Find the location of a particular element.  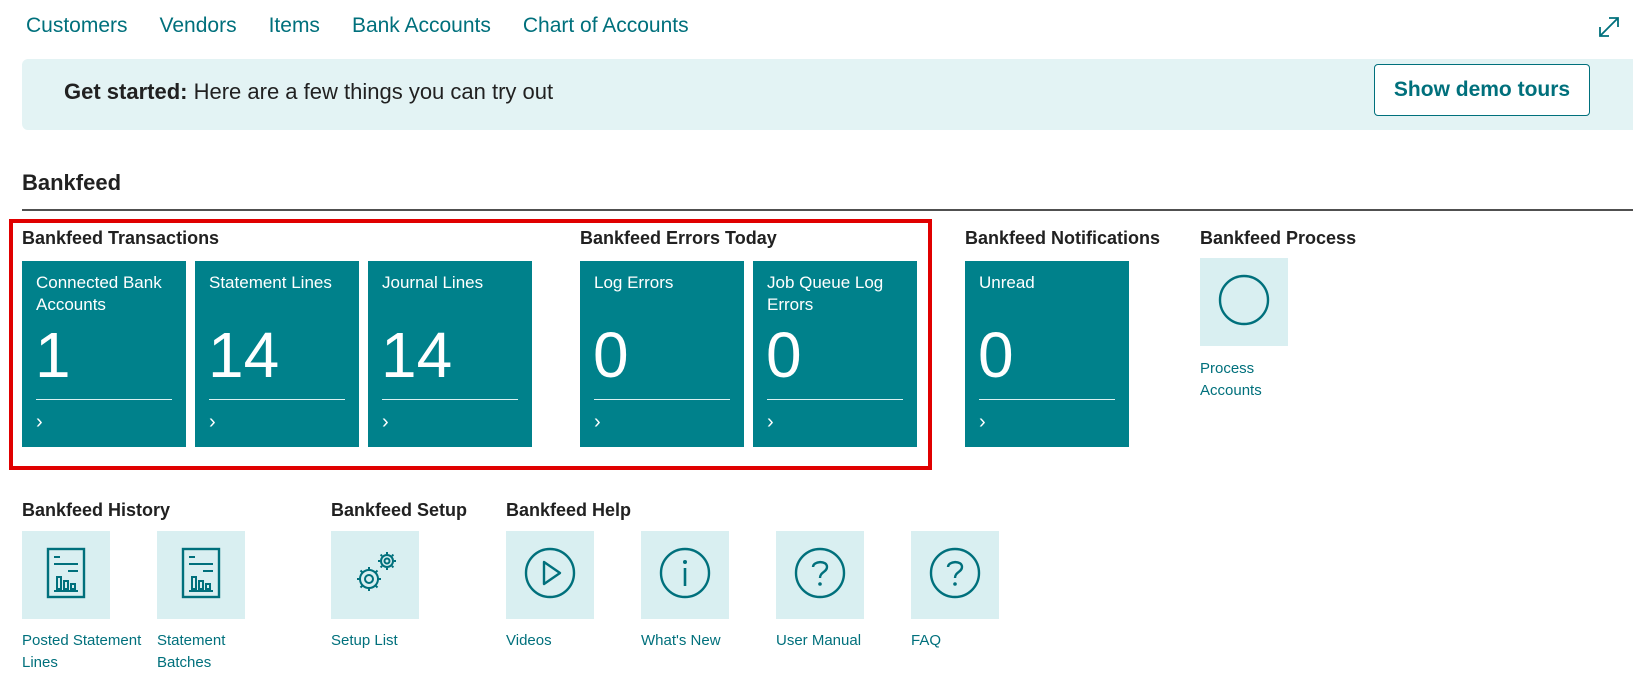

play-icon is located at coordinates (550, 575).